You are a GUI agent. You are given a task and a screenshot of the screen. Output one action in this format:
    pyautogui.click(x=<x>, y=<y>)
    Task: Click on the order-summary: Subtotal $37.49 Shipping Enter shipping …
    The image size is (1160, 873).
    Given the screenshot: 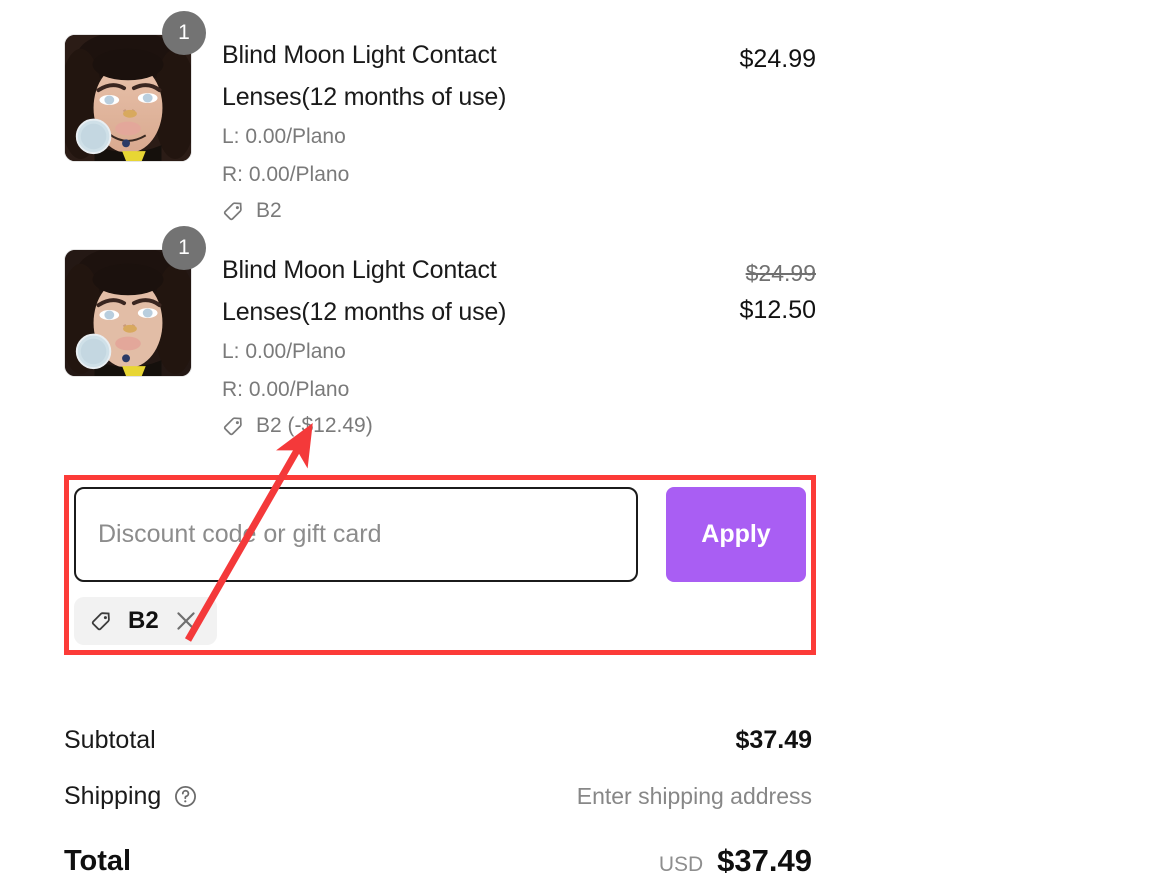 What is the action you would take?
    pyautogui.click(x=438, y=792)
    